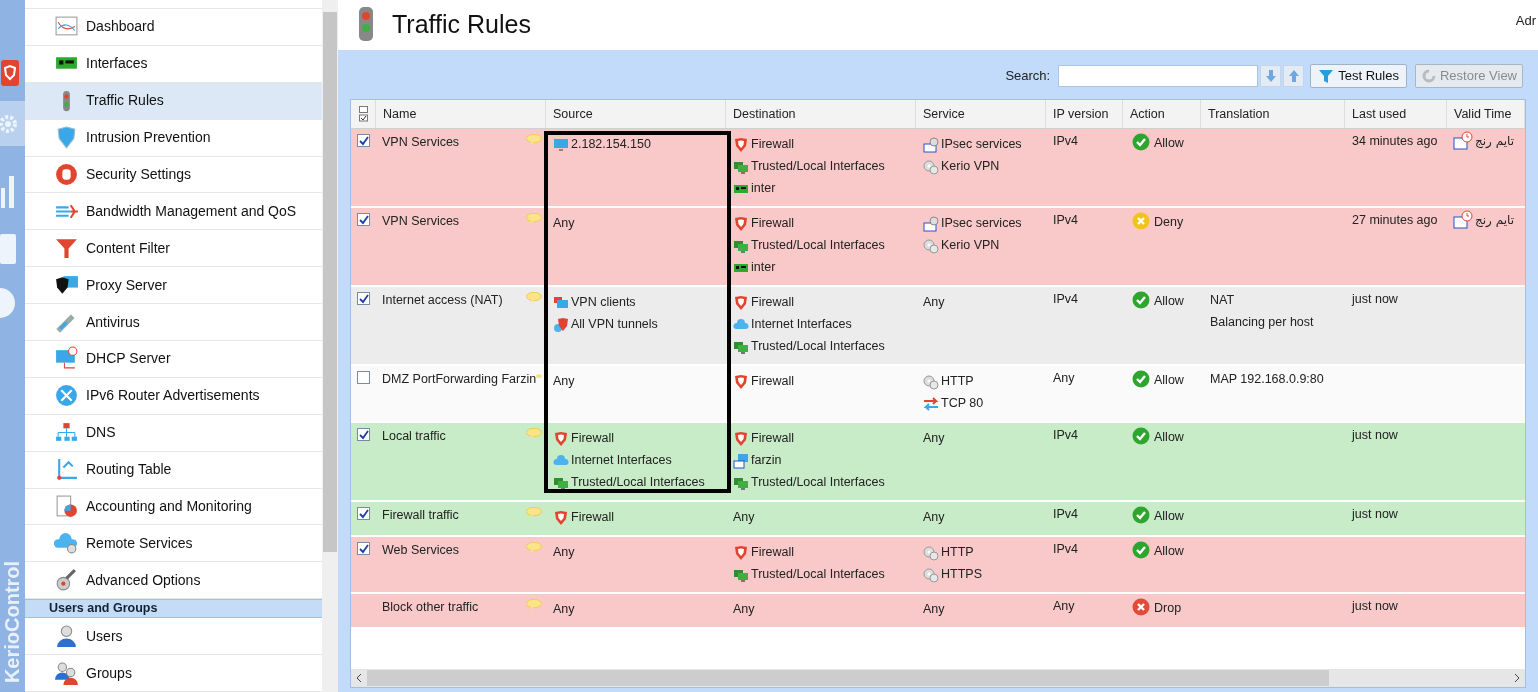 Image resolution: width=1538 pixels, height=692 pixels. What do you see at coordinates (173, 101) in the screenshot?
I see `sidebar-item: Traffic Rules` at bounding box center [173, 101].